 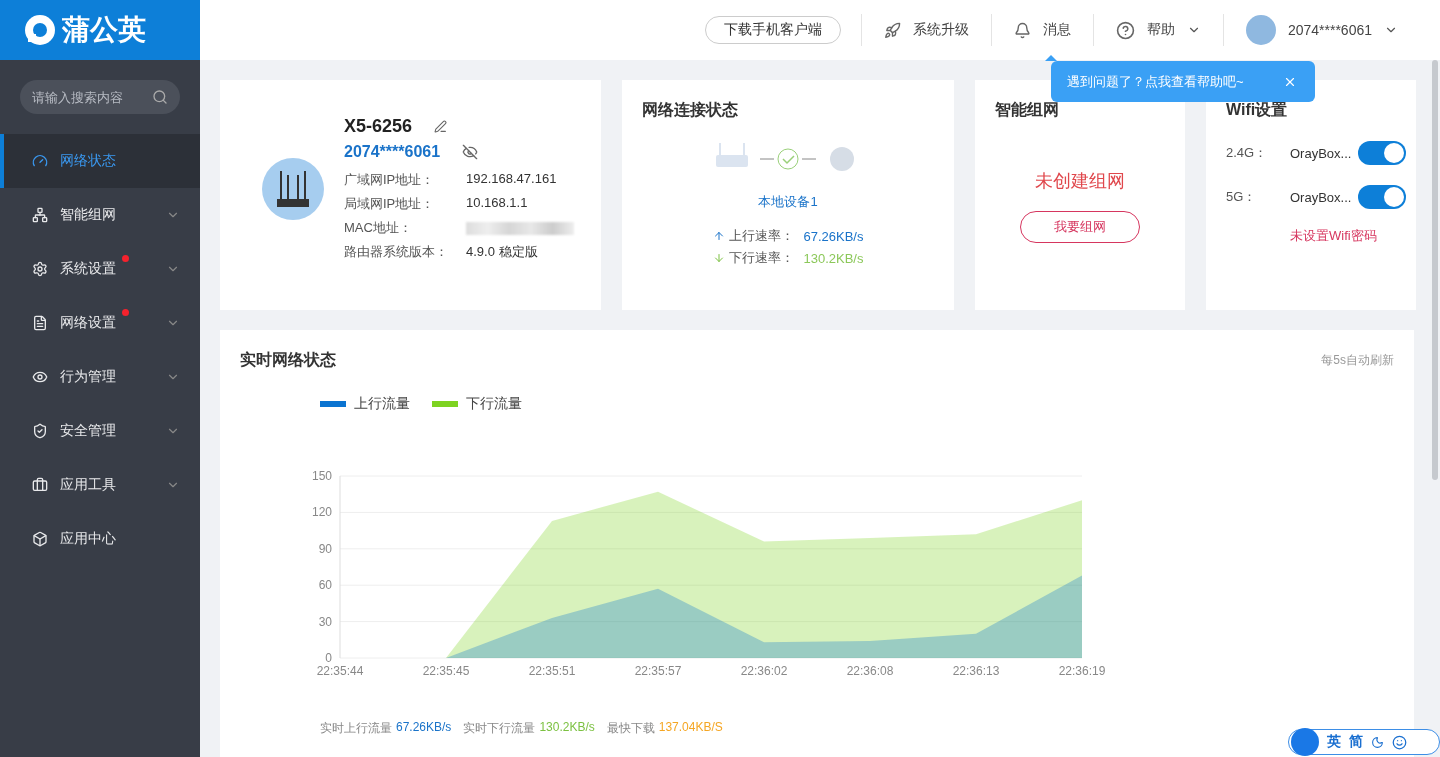 I want to click on upgrade-link: 系统升级, so click(x=940, y=30).